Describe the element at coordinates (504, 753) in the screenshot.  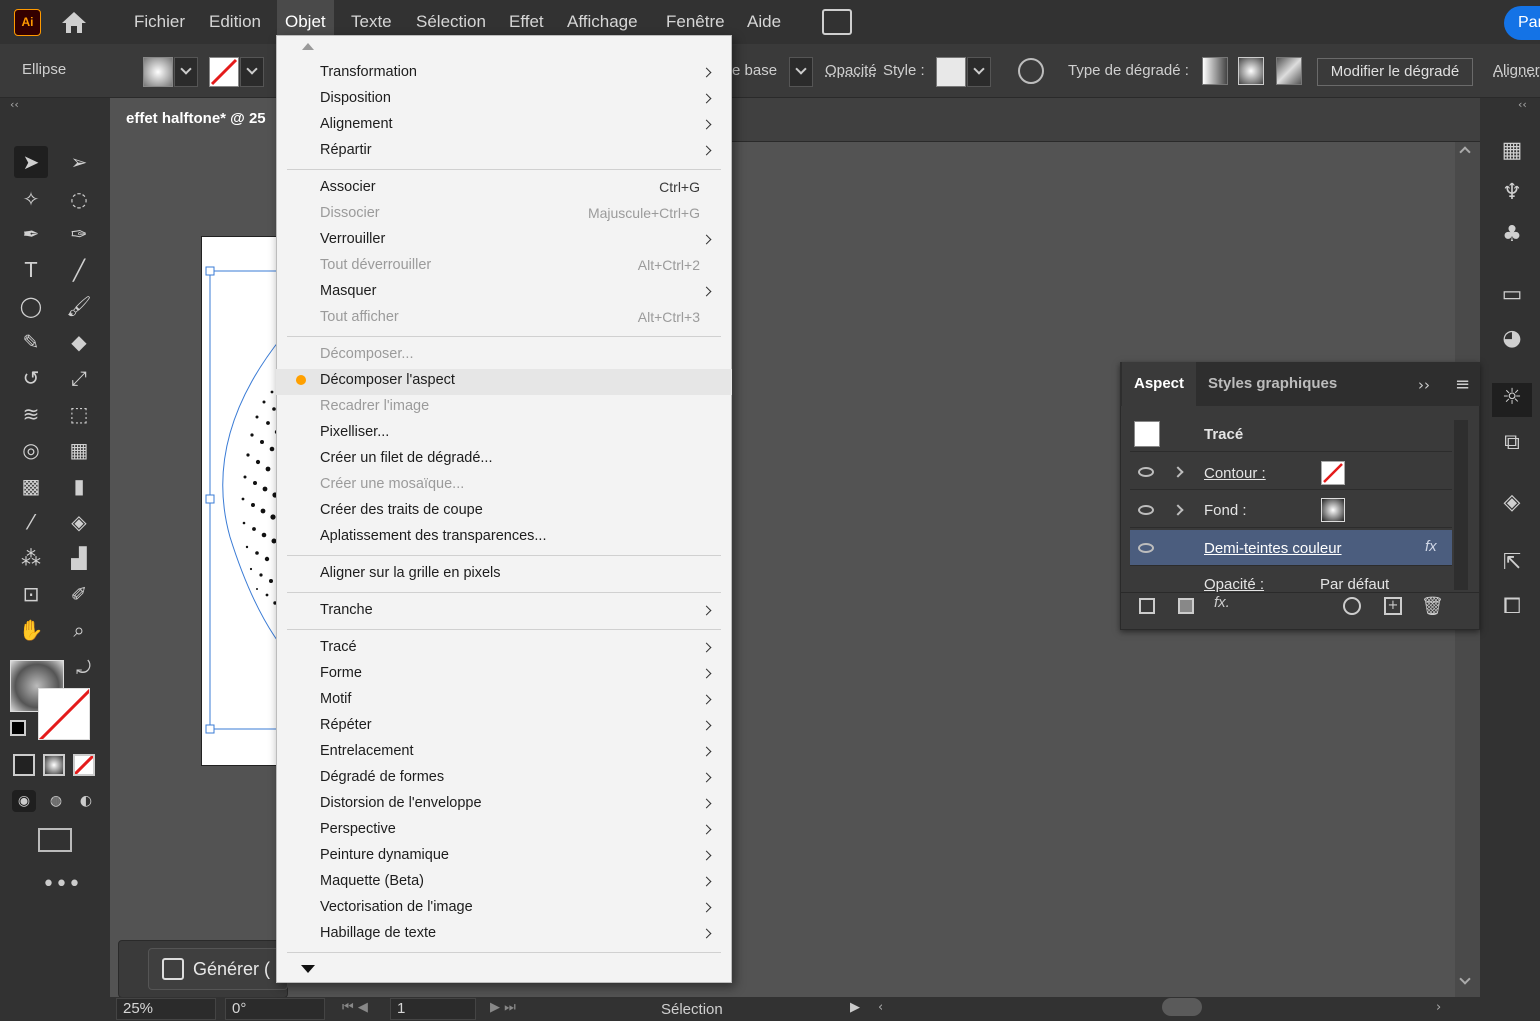
I see `menu-item-entrelacement: Entrelacement` at that location.